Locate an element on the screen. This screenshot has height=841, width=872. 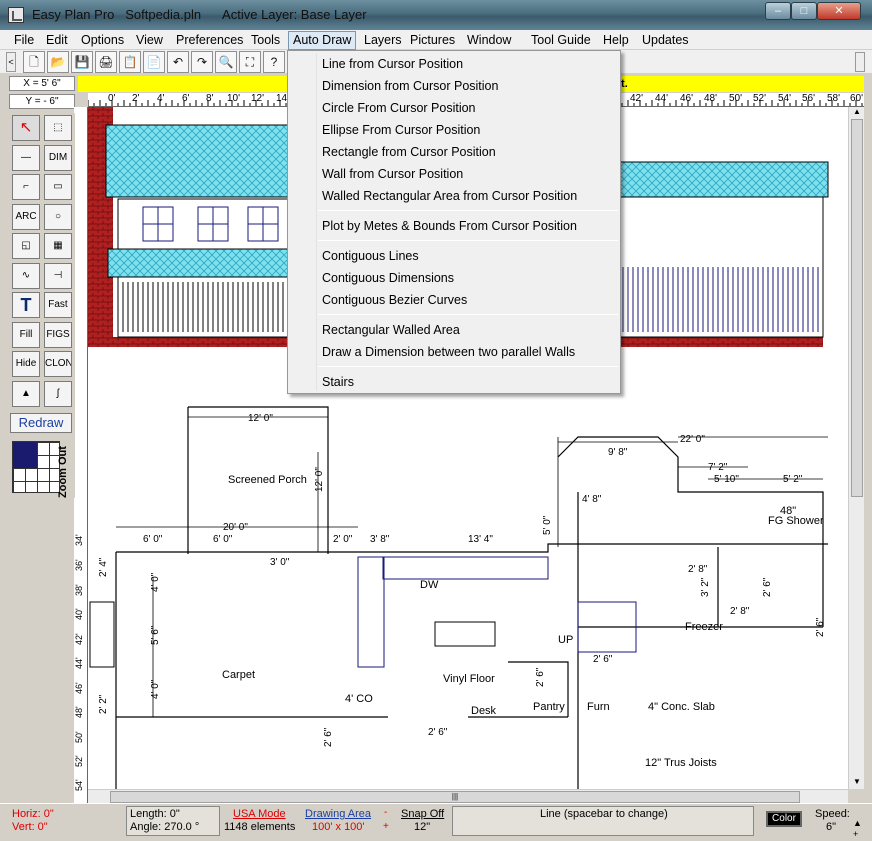
door-tool-icon: ⊣ is located at coordinates (58, 275).